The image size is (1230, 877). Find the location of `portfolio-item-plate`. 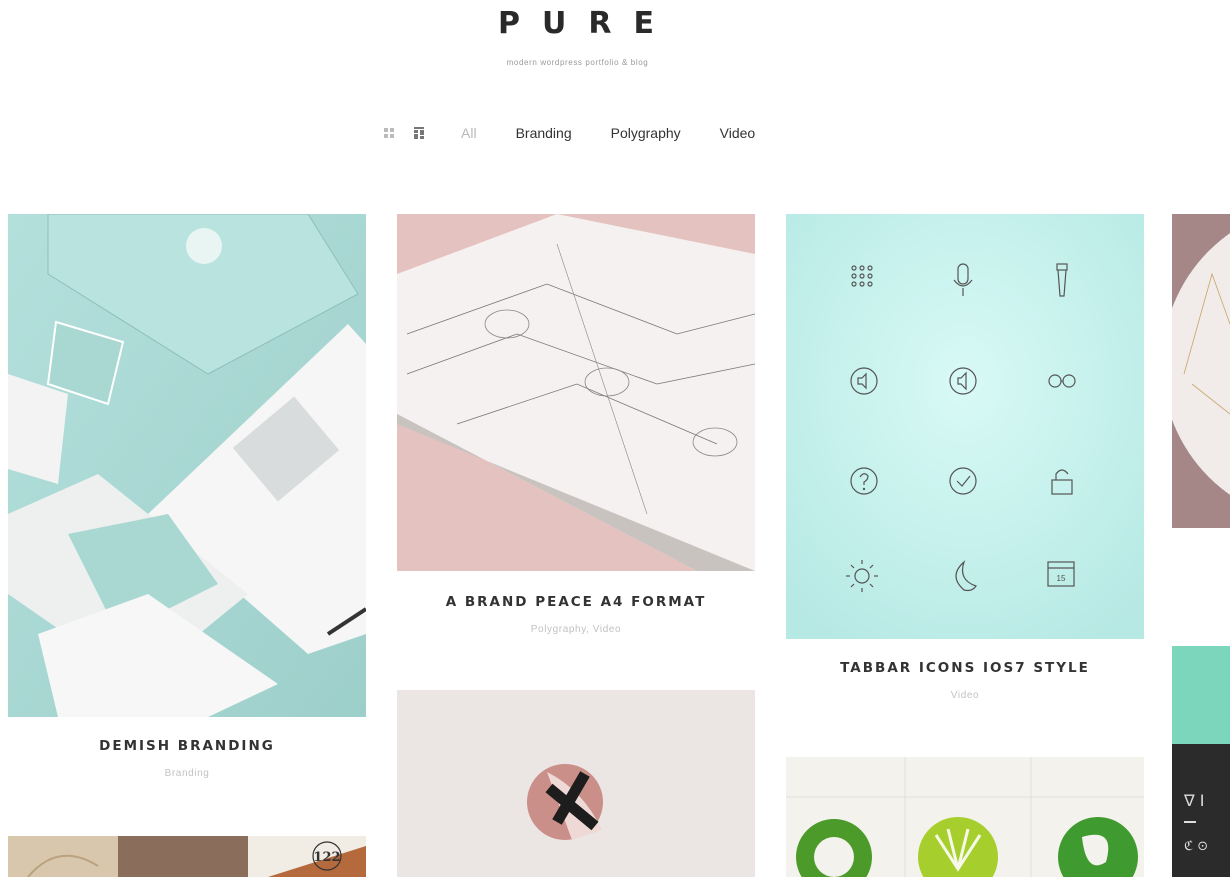

portfolio-item-plate is located at coordinates (1201, 371).